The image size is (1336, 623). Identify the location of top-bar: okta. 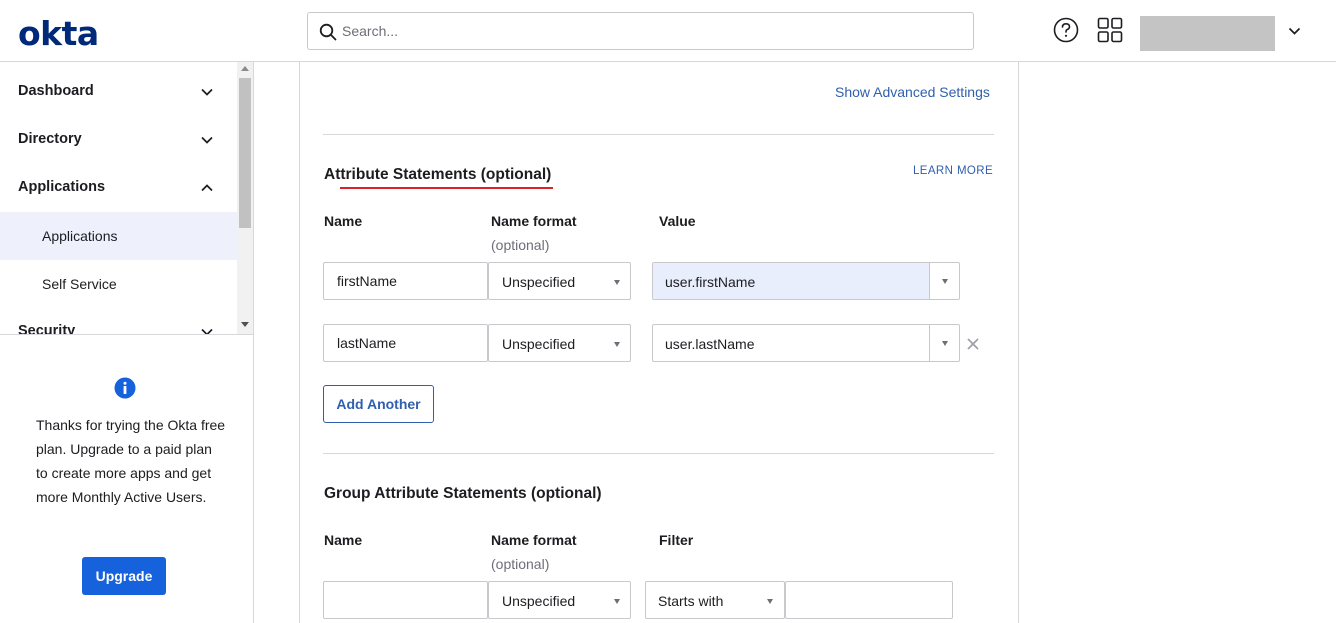
(668, 31).